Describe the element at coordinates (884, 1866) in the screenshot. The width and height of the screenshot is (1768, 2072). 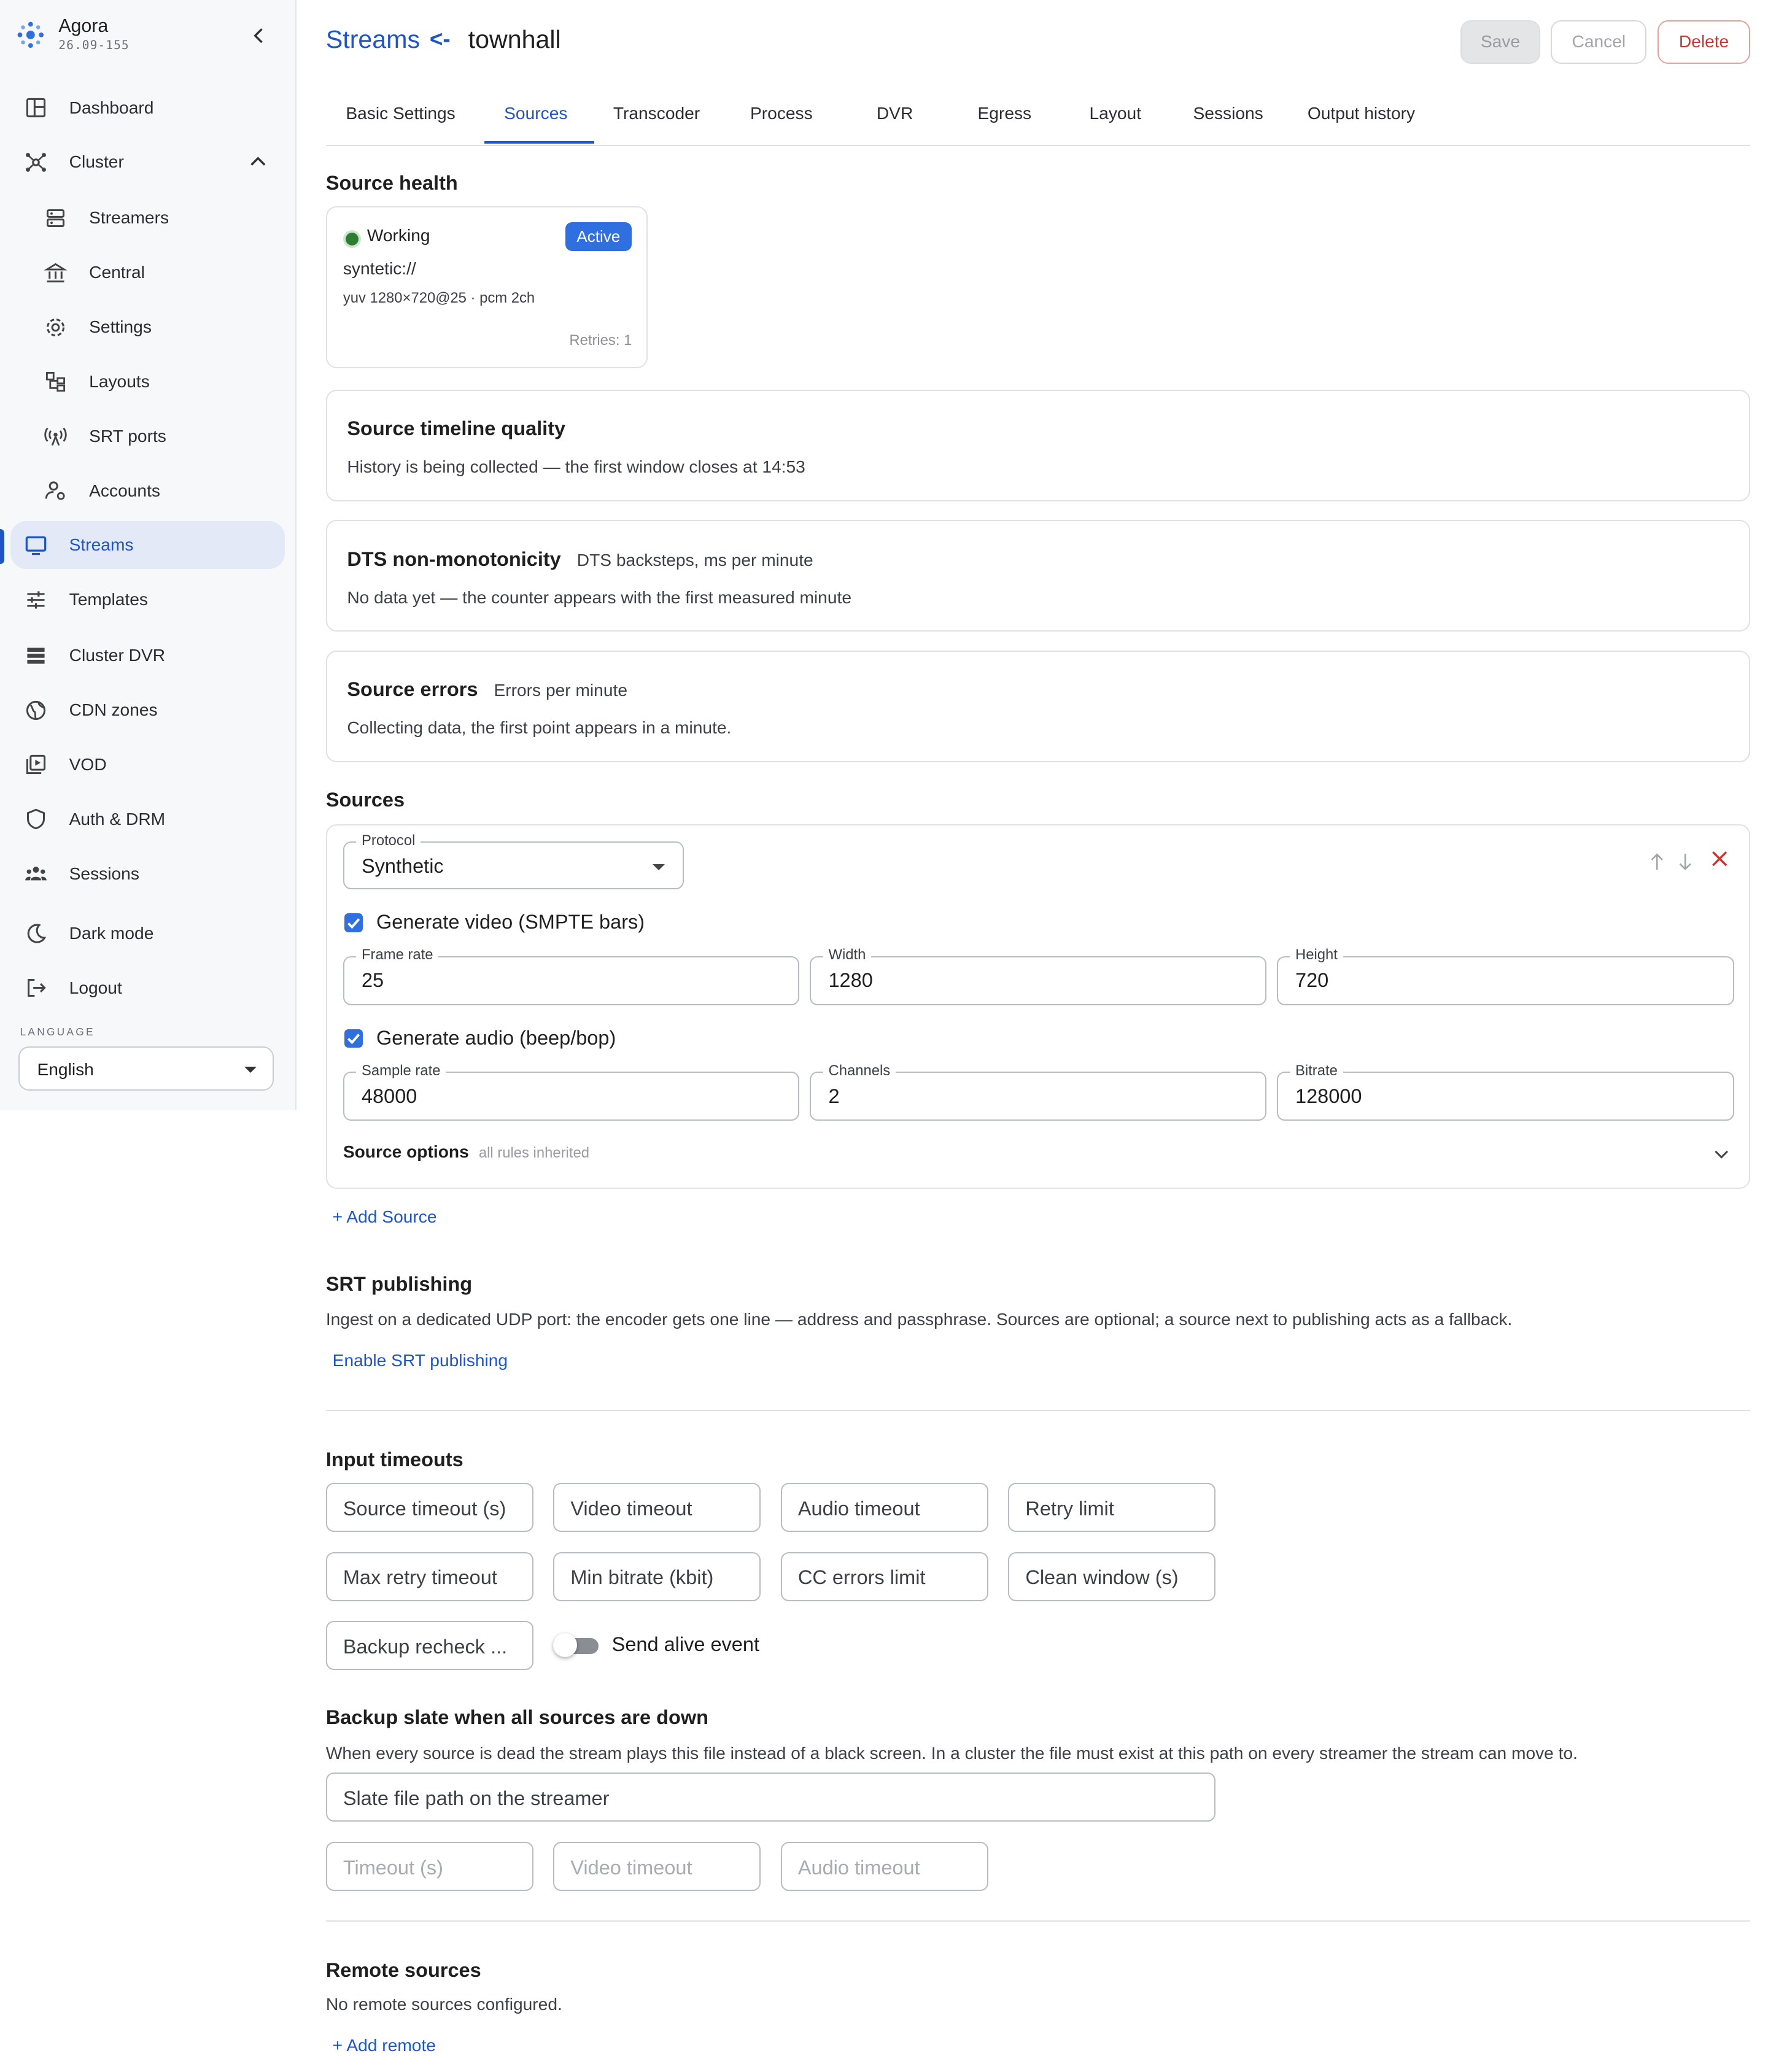
I see `slate-audio-timeout-input: Audio timeout` at that location.